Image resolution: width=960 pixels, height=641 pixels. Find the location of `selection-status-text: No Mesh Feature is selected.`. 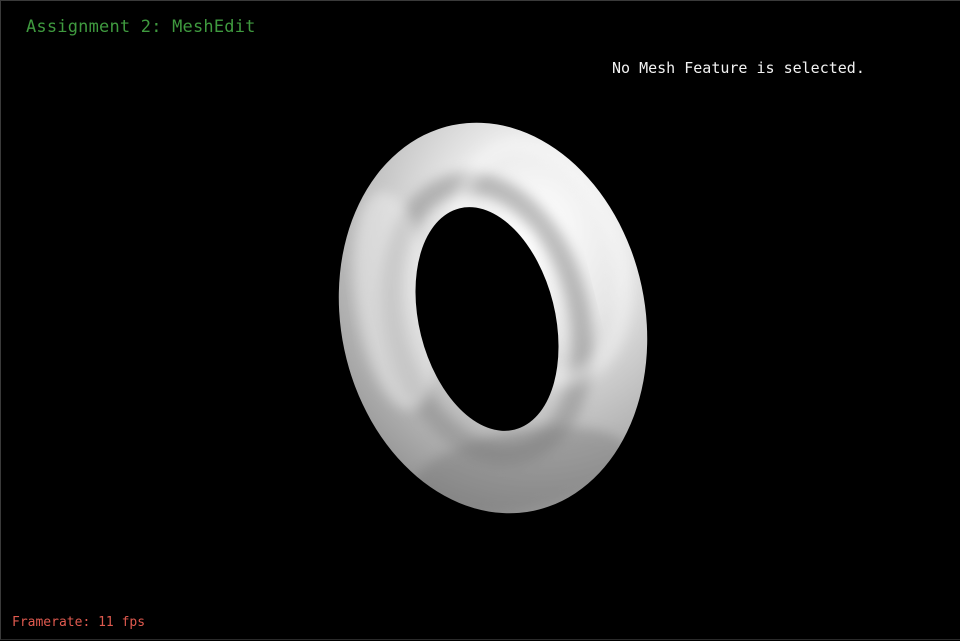

selection-status-text: No Mesh Feature is selected. is located at coordinates (738, 68).